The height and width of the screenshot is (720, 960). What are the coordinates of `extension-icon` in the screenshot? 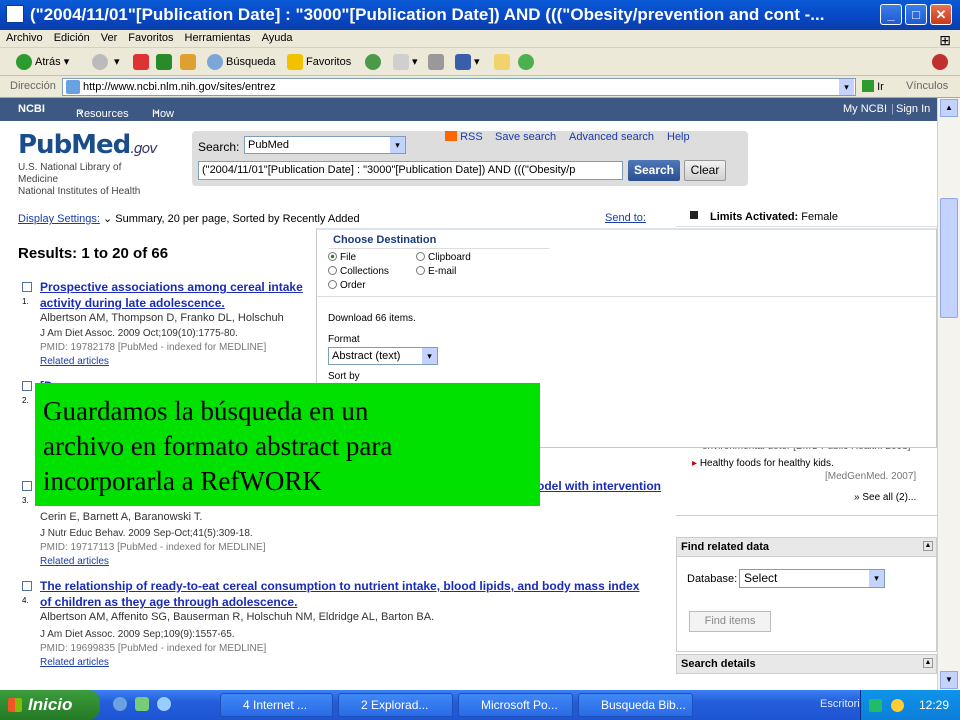 It's located at (940, 62).